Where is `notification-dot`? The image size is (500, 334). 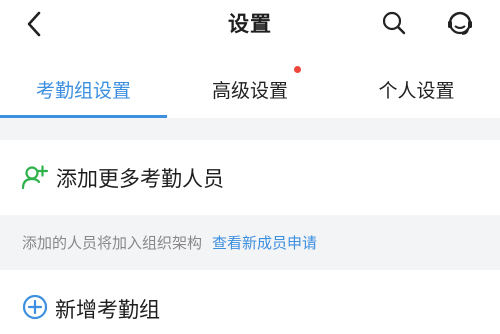
notification-dot is located at coordinates (297, 69).